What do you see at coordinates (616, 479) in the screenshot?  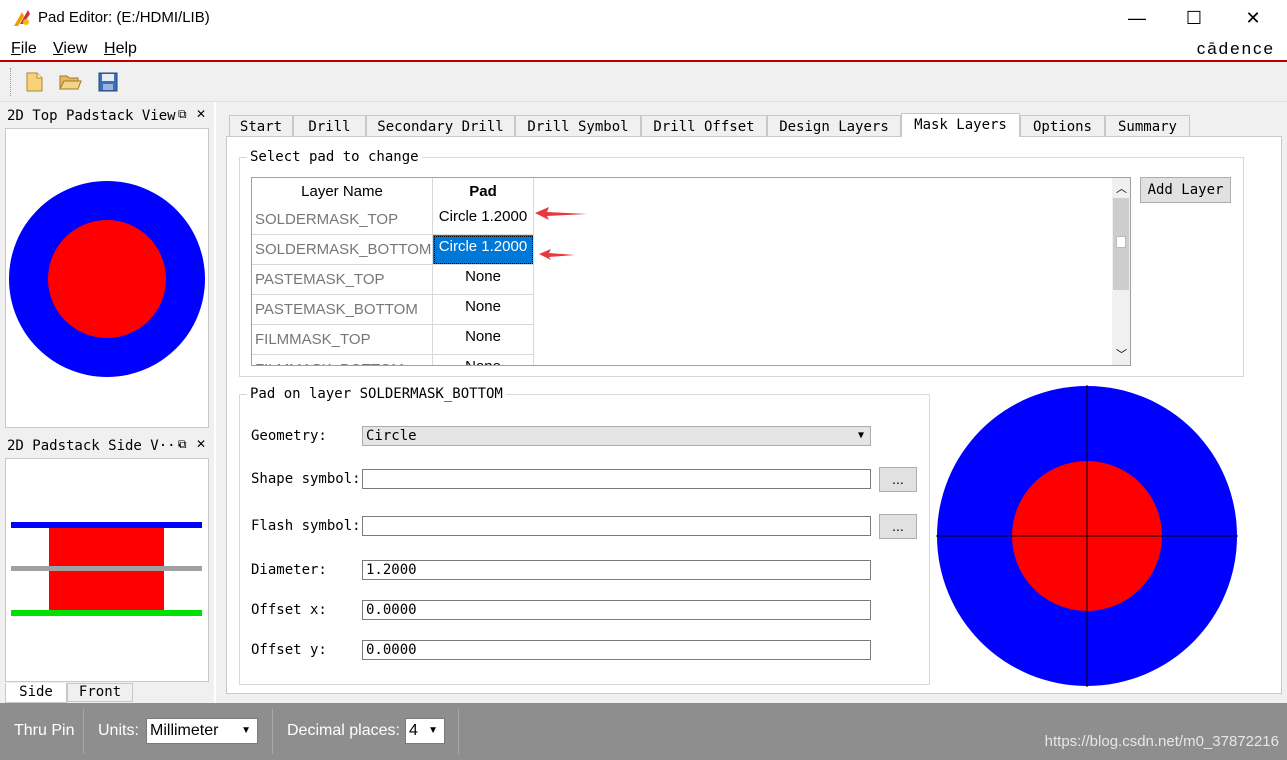 I see `shape-symbol-input` at bounding box center [616, 479].